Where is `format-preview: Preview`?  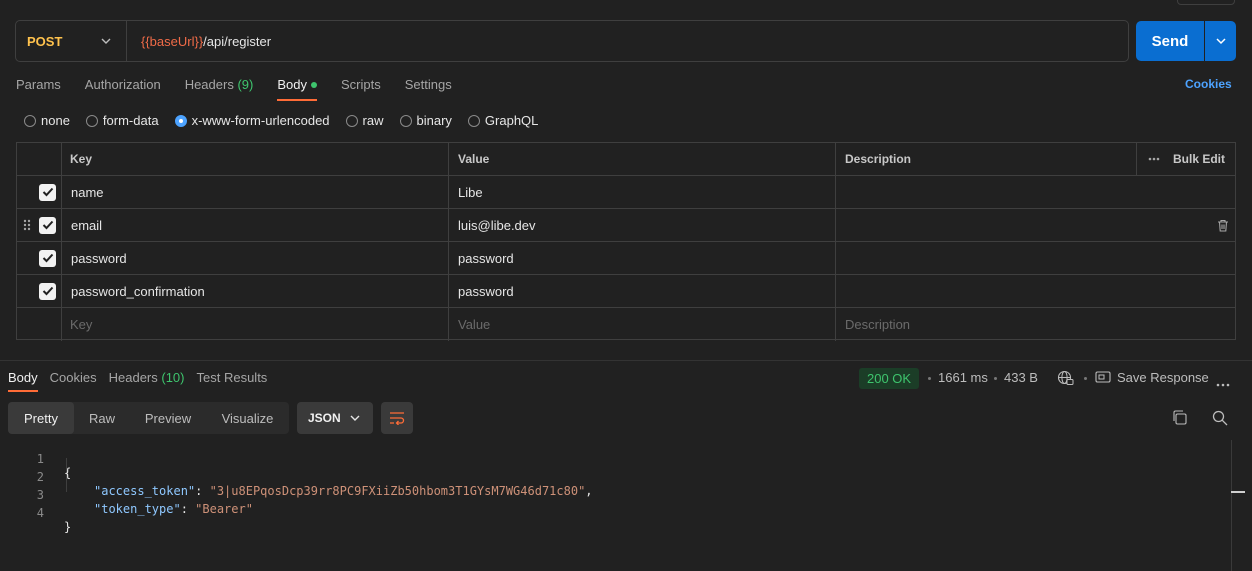
format-preview: Preview is located at coordinates (168, 418).